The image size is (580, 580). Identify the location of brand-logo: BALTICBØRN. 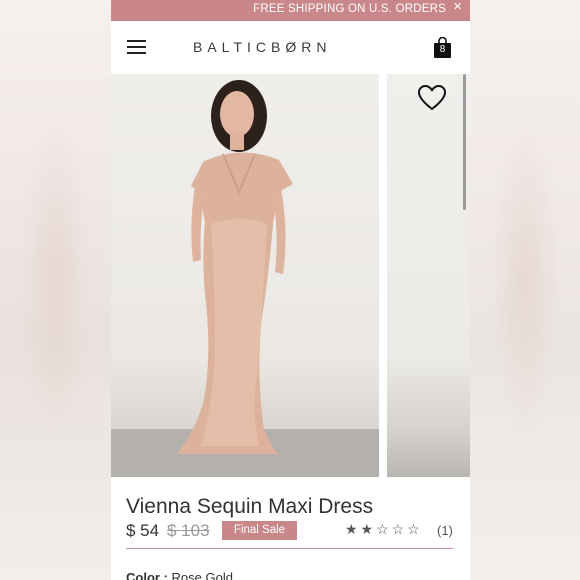
(262, 47).